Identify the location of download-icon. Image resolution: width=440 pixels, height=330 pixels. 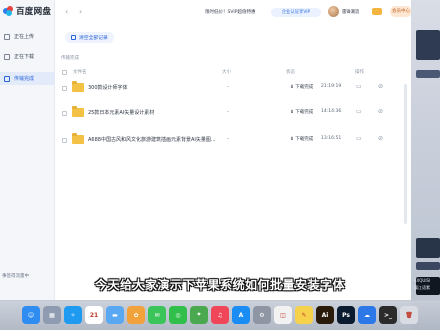
(7, 56).